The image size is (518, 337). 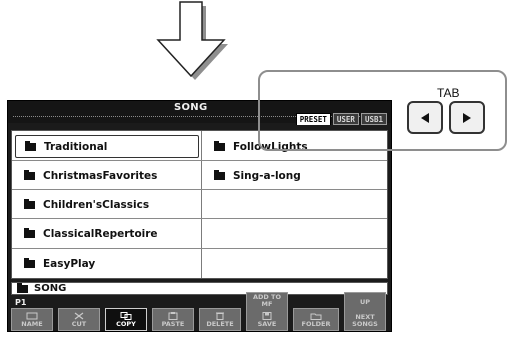 I want to click on folder-label: Children'sClassics, so click(x=96, y=204).